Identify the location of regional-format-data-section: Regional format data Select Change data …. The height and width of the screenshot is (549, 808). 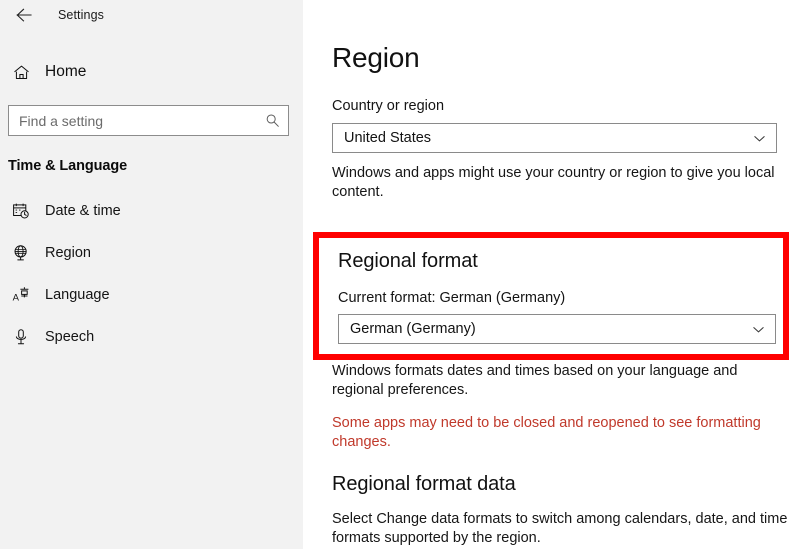
(567, 510).